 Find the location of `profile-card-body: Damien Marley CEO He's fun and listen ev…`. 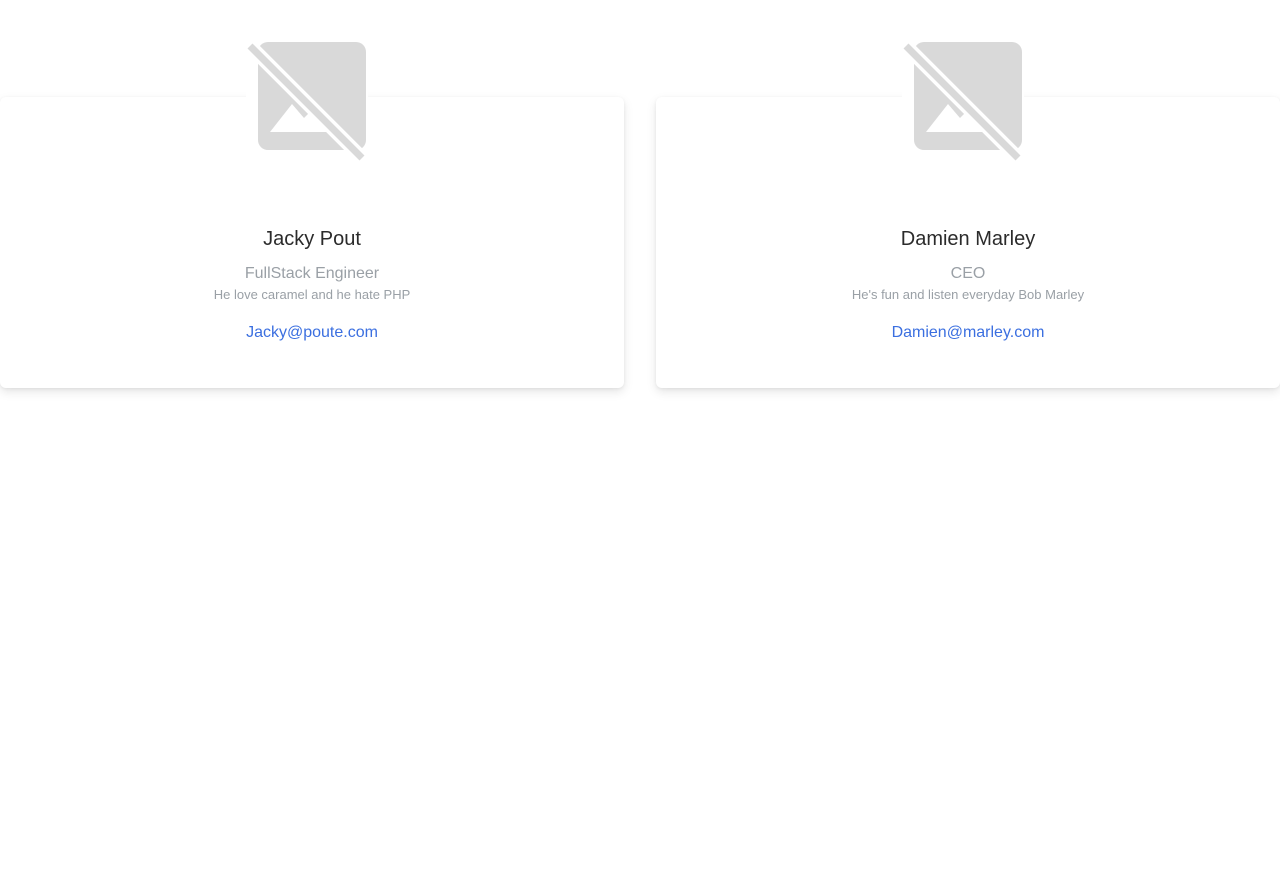

profile-card-body: Damien Marley CEO He's fun and listen ev… is located at coordinates (968, 285).